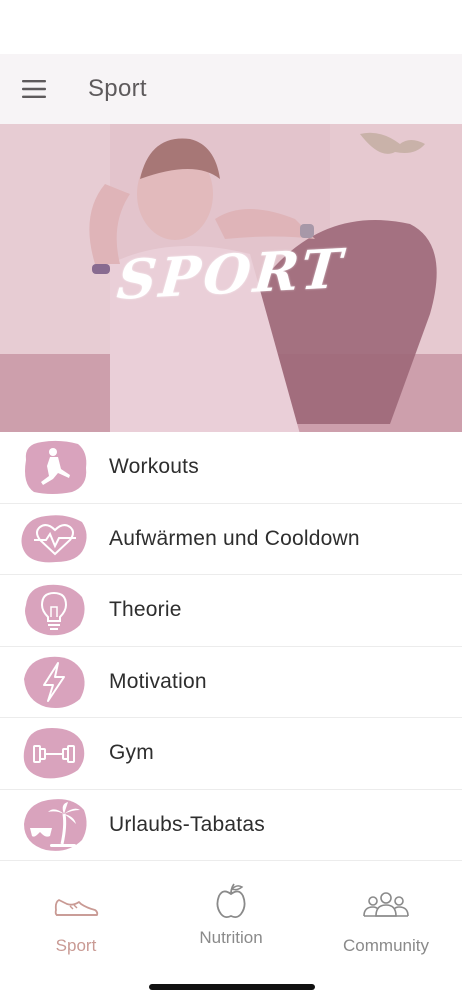  I want to click on tab-sport: Sport, so click(76, 912).